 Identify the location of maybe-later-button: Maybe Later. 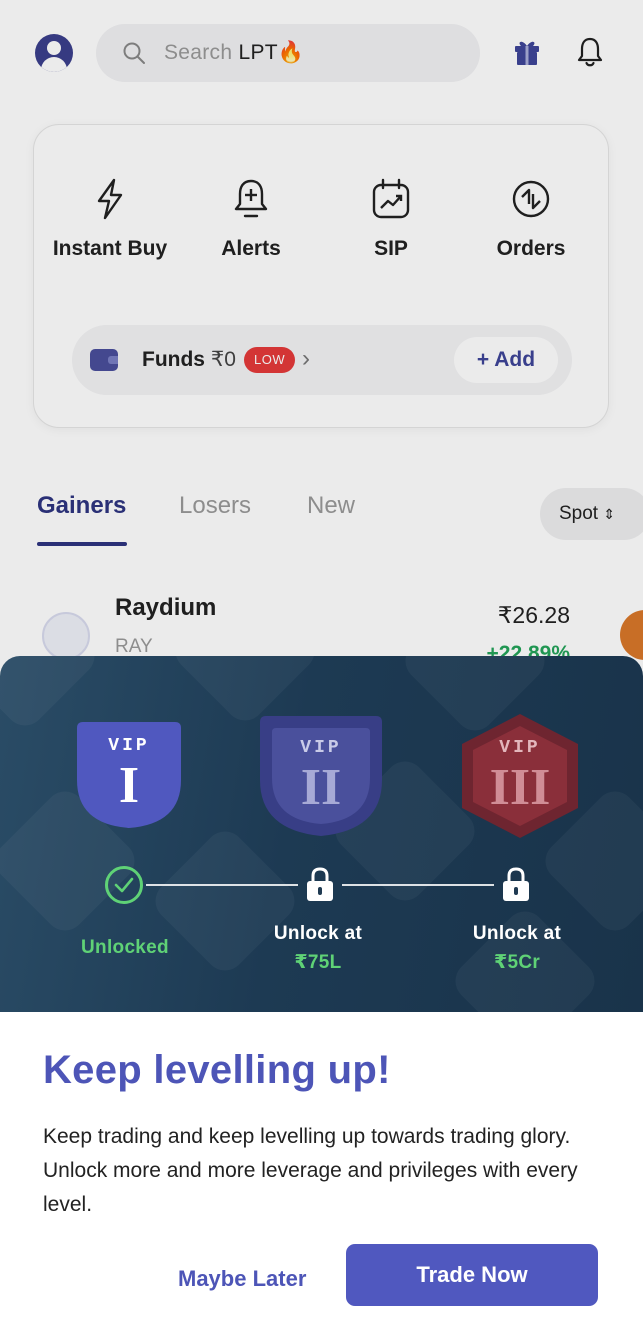
(242, 1279).